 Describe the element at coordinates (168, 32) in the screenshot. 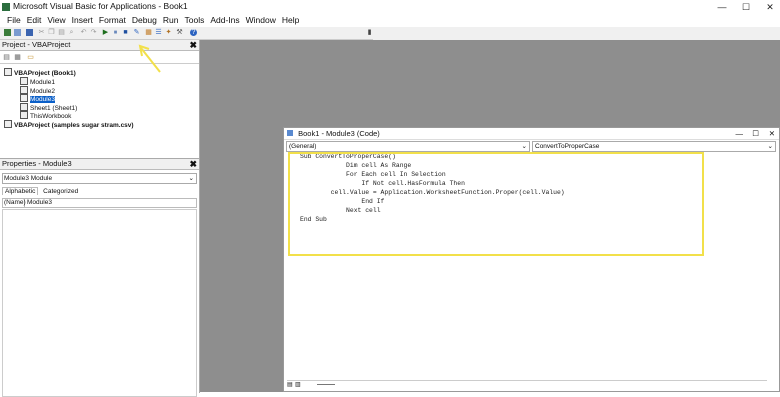

I see `object-browser-icon: ✦` at that location.